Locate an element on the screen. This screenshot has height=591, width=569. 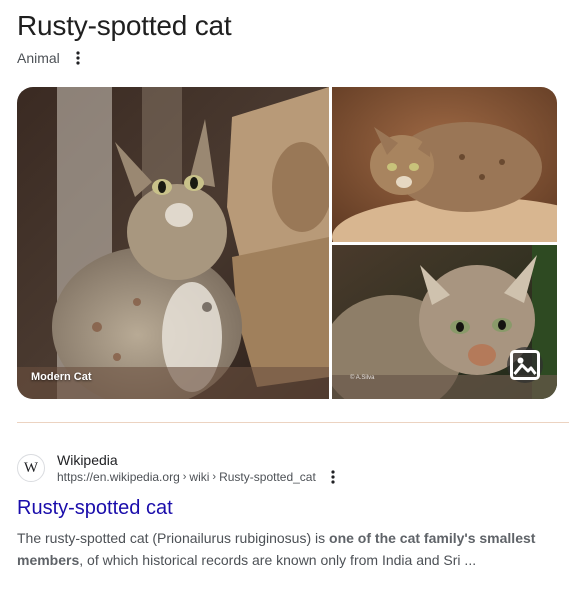
view-images-button is located at coordinates (525, 365).